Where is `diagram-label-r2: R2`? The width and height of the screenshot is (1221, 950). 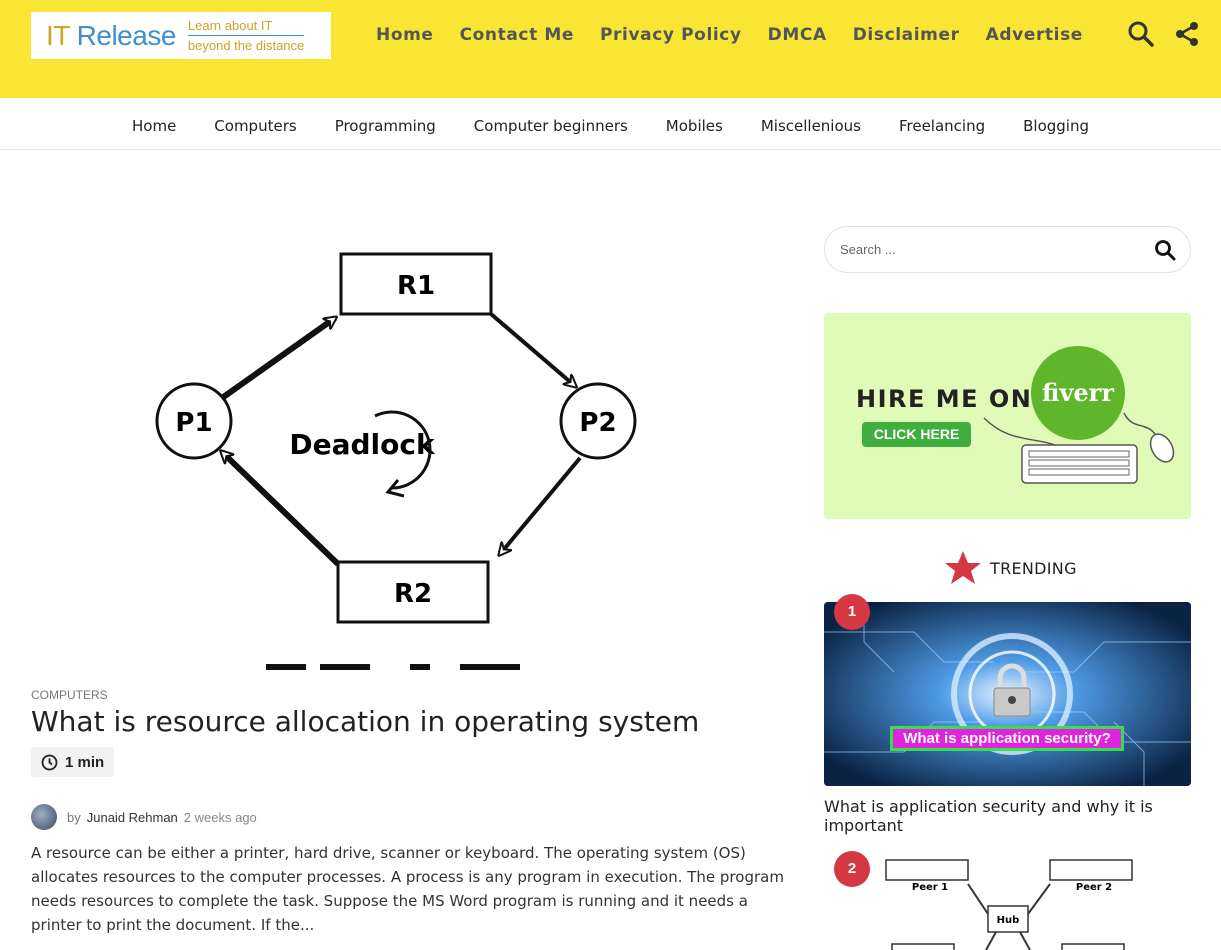 diagram-label-r2: R2 is located at coordinates (413, 594).